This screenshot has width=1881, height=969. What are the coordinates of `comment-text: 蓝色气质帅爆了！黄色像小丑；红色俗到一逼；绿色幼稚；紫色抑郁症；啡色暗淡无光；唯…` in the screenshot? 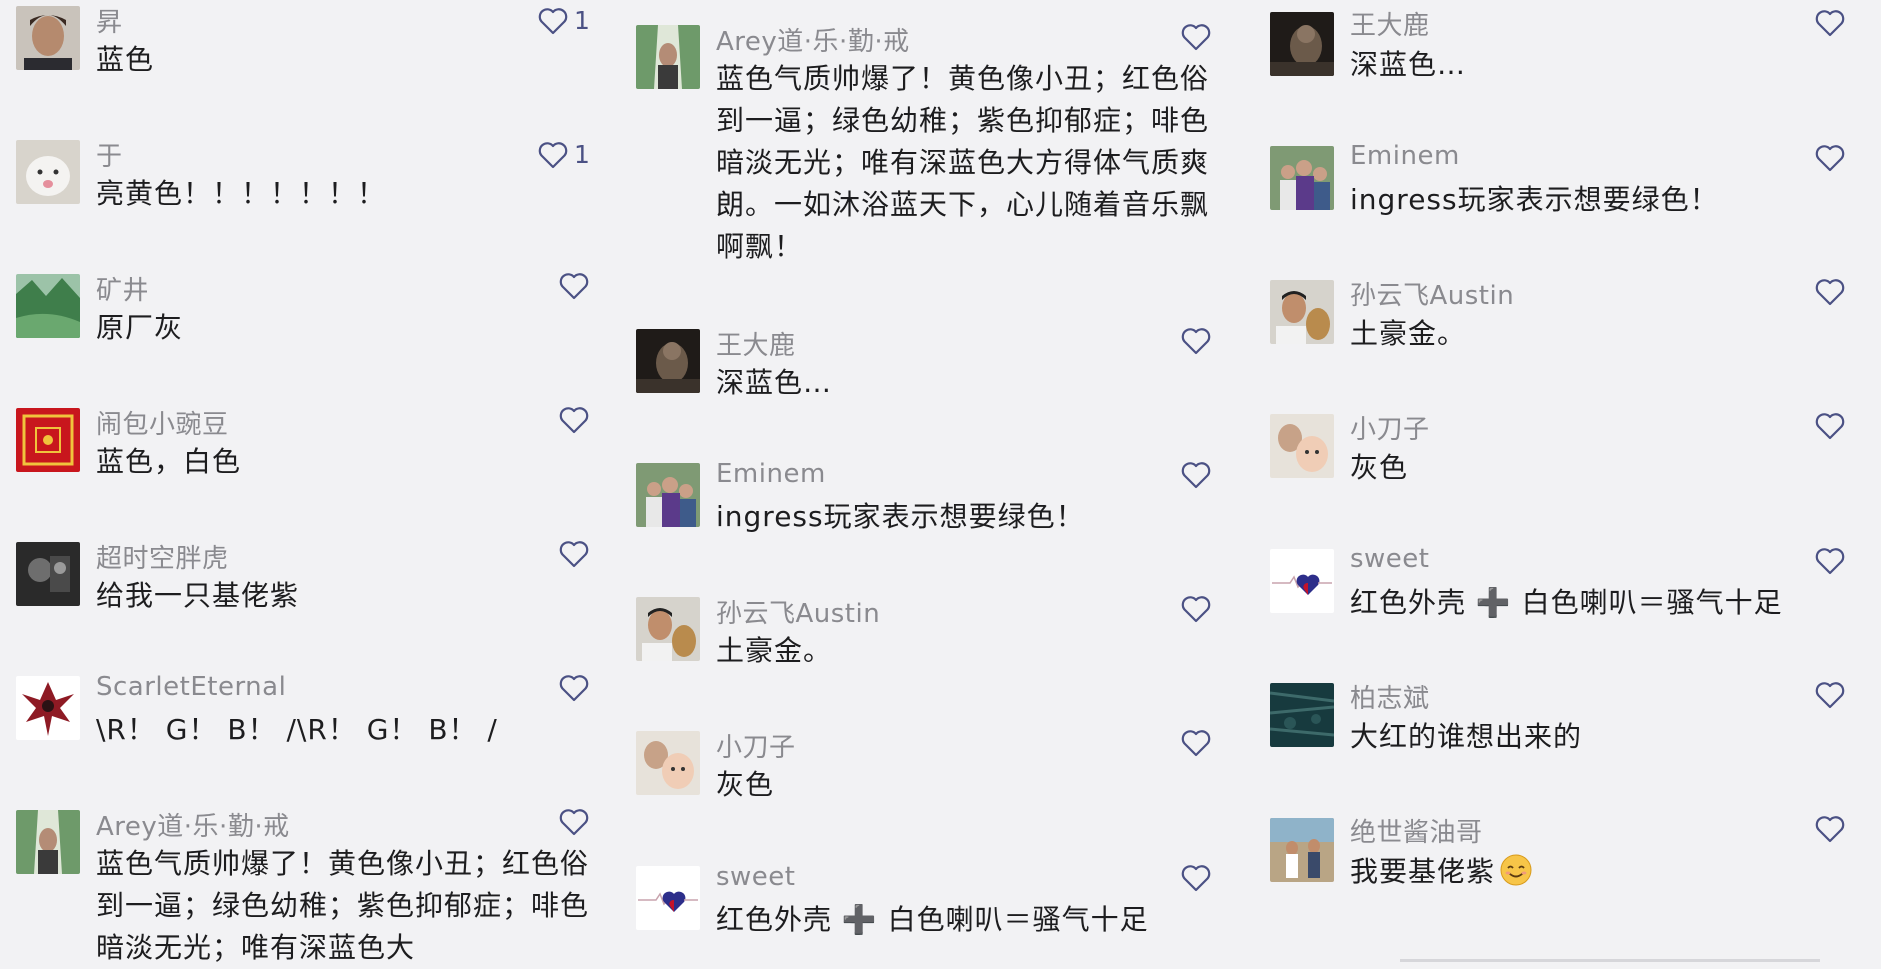 It's located at (963, 162).